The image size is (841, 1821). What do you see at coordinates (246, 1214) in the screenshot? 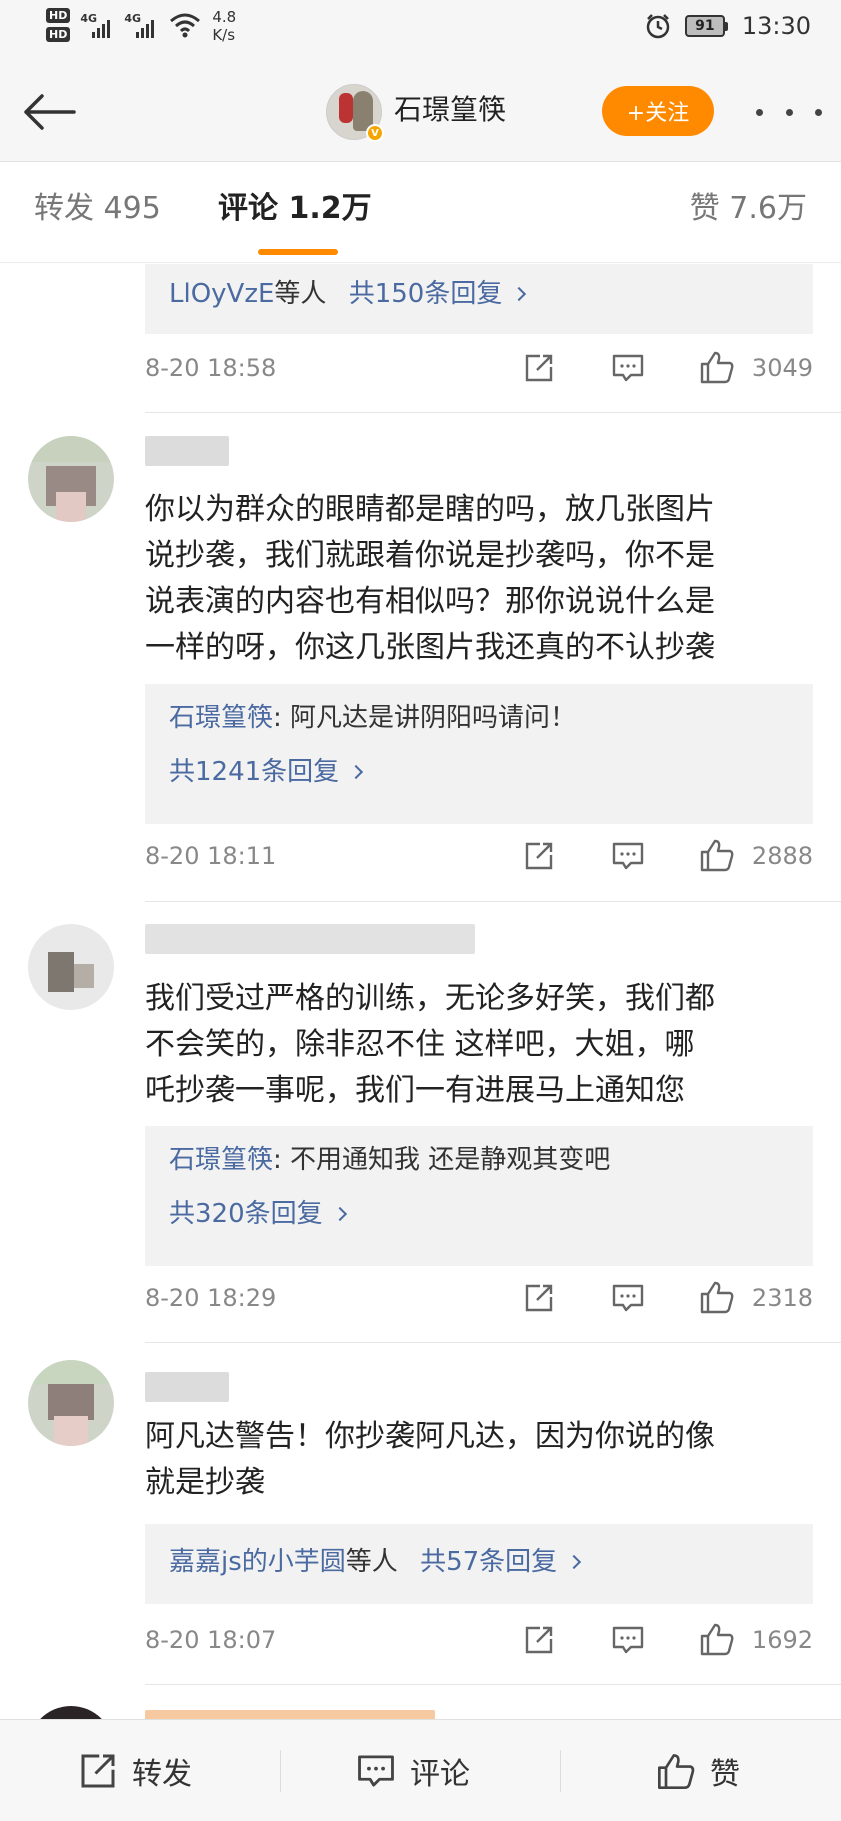
I see `reply-total-link: 共320条回复` at bounding box center [246, 1214].